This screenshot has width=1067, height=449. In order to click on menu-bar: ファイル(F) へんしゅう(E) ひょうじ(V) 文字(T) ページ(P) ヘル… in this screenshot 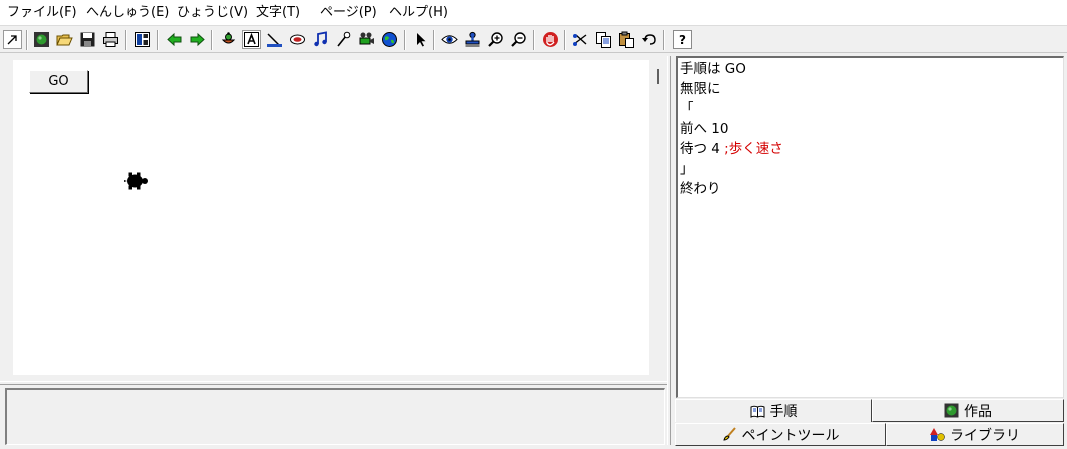, I will do `click(533, 13)`.